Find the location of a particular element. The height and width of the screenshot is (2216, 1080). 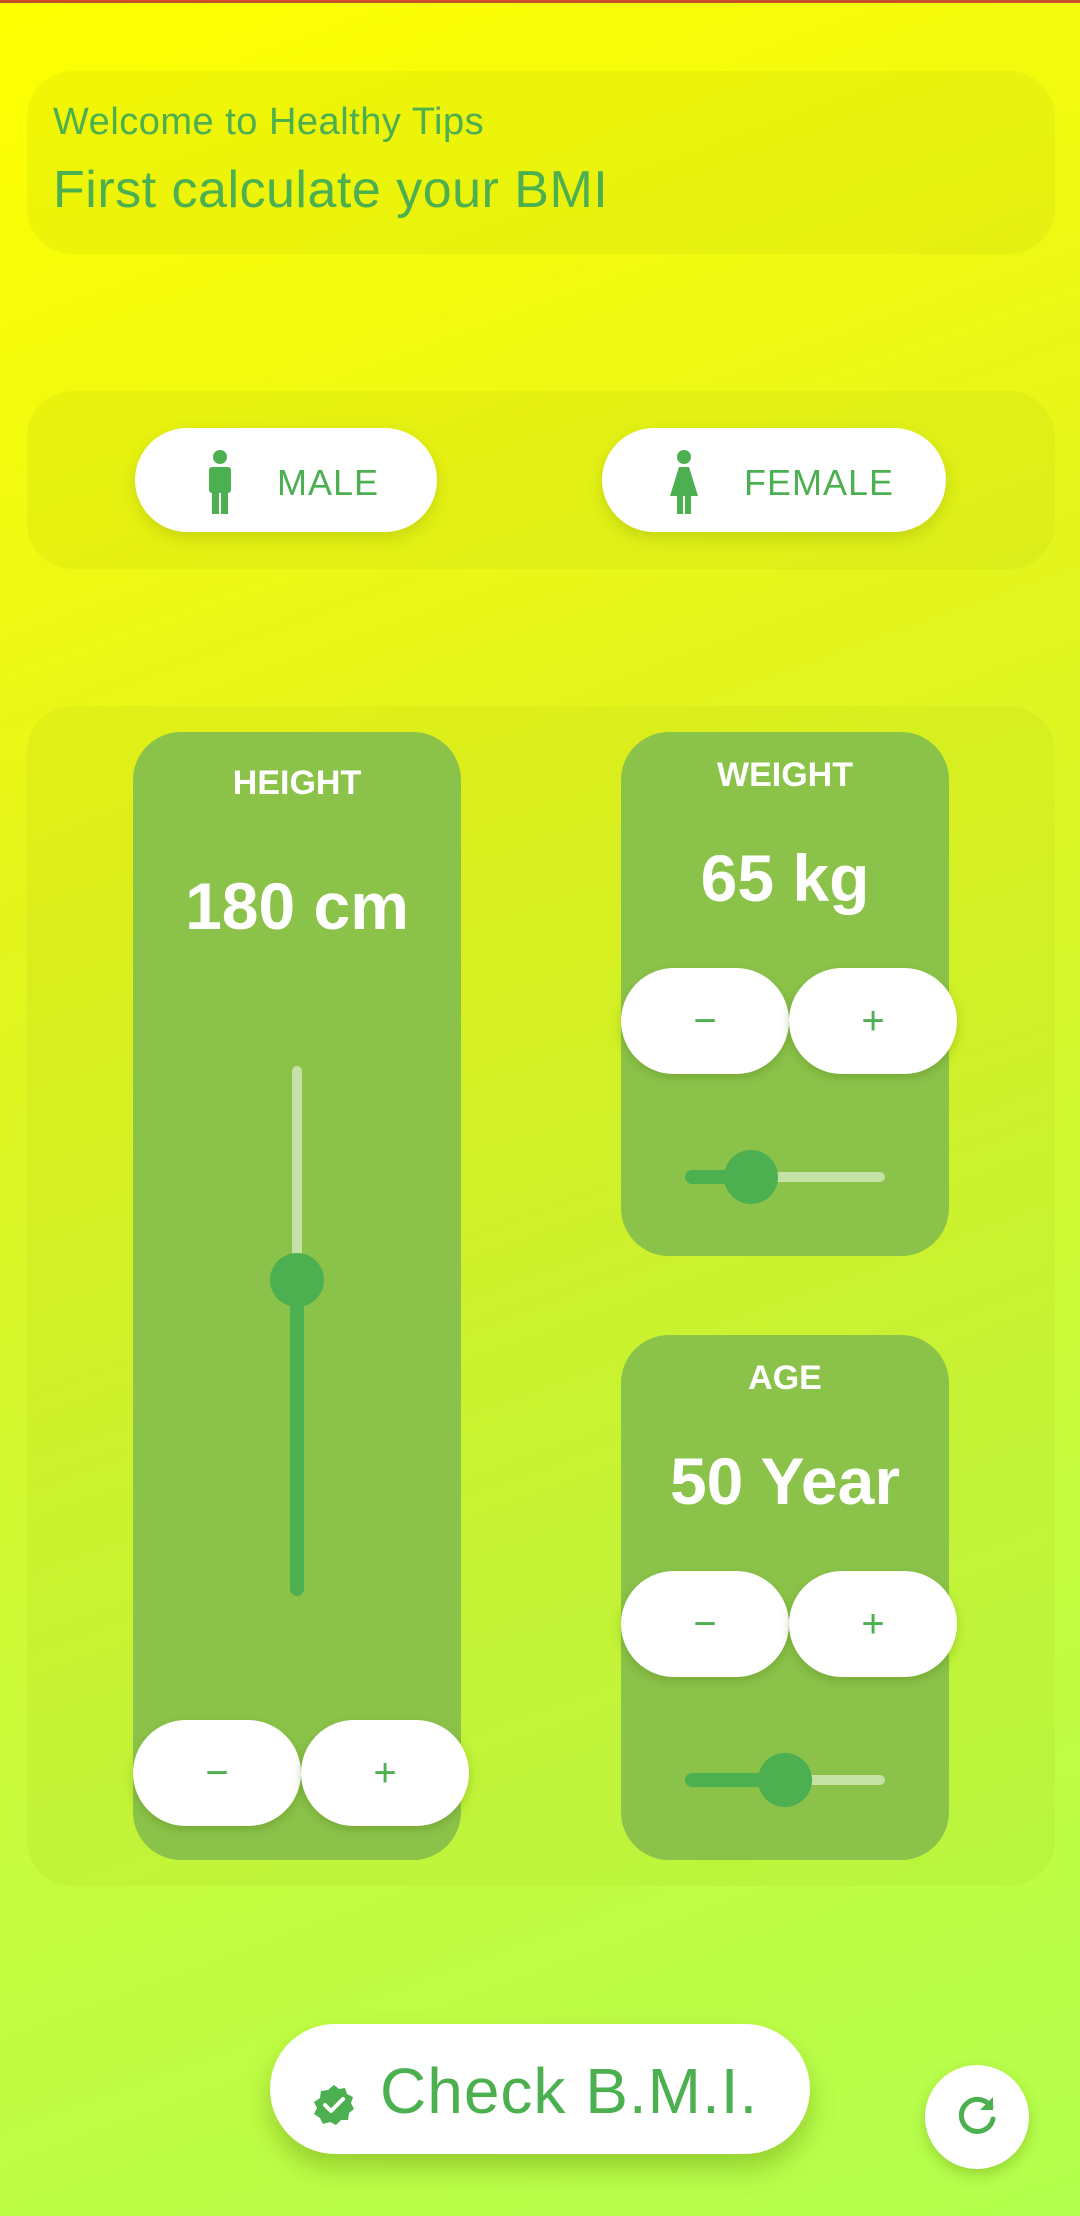

height-slider-thumb is located at coordinates (297, 1280).